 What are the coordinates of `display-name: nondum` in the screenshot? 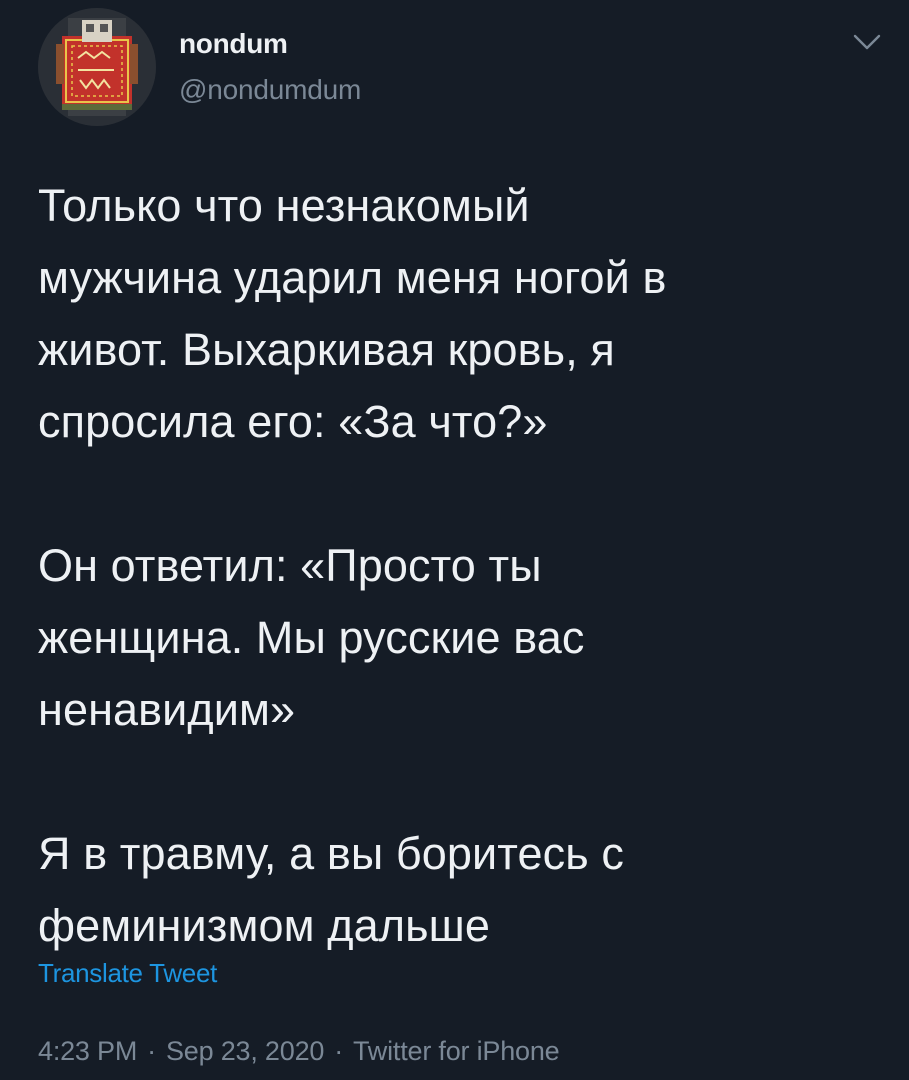 It's located at (233, 44).